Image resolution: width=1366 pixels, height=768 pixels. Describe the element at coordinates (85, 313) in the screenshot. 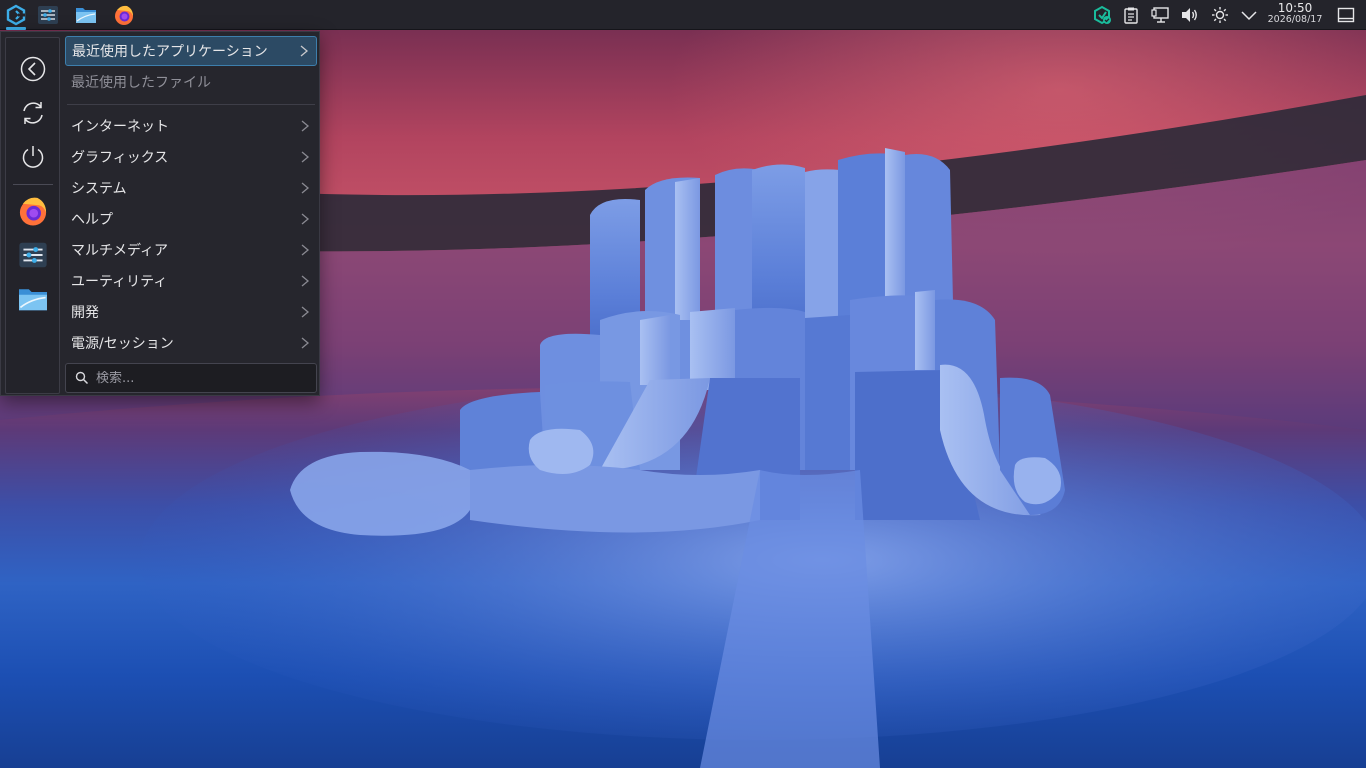

I see `menu-item-label: 開発` at that location.